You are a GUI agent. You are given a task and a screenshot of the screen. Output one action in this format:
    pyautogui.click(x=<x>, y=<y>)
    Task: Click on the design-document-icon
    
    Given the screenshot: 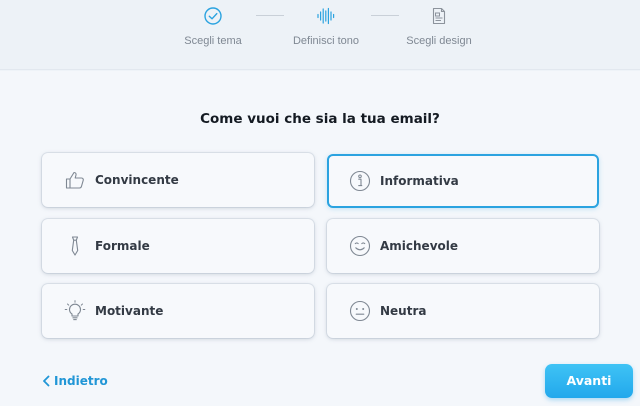 What is the action you would take?
    pyautogui.click(x=439, y=16)
    